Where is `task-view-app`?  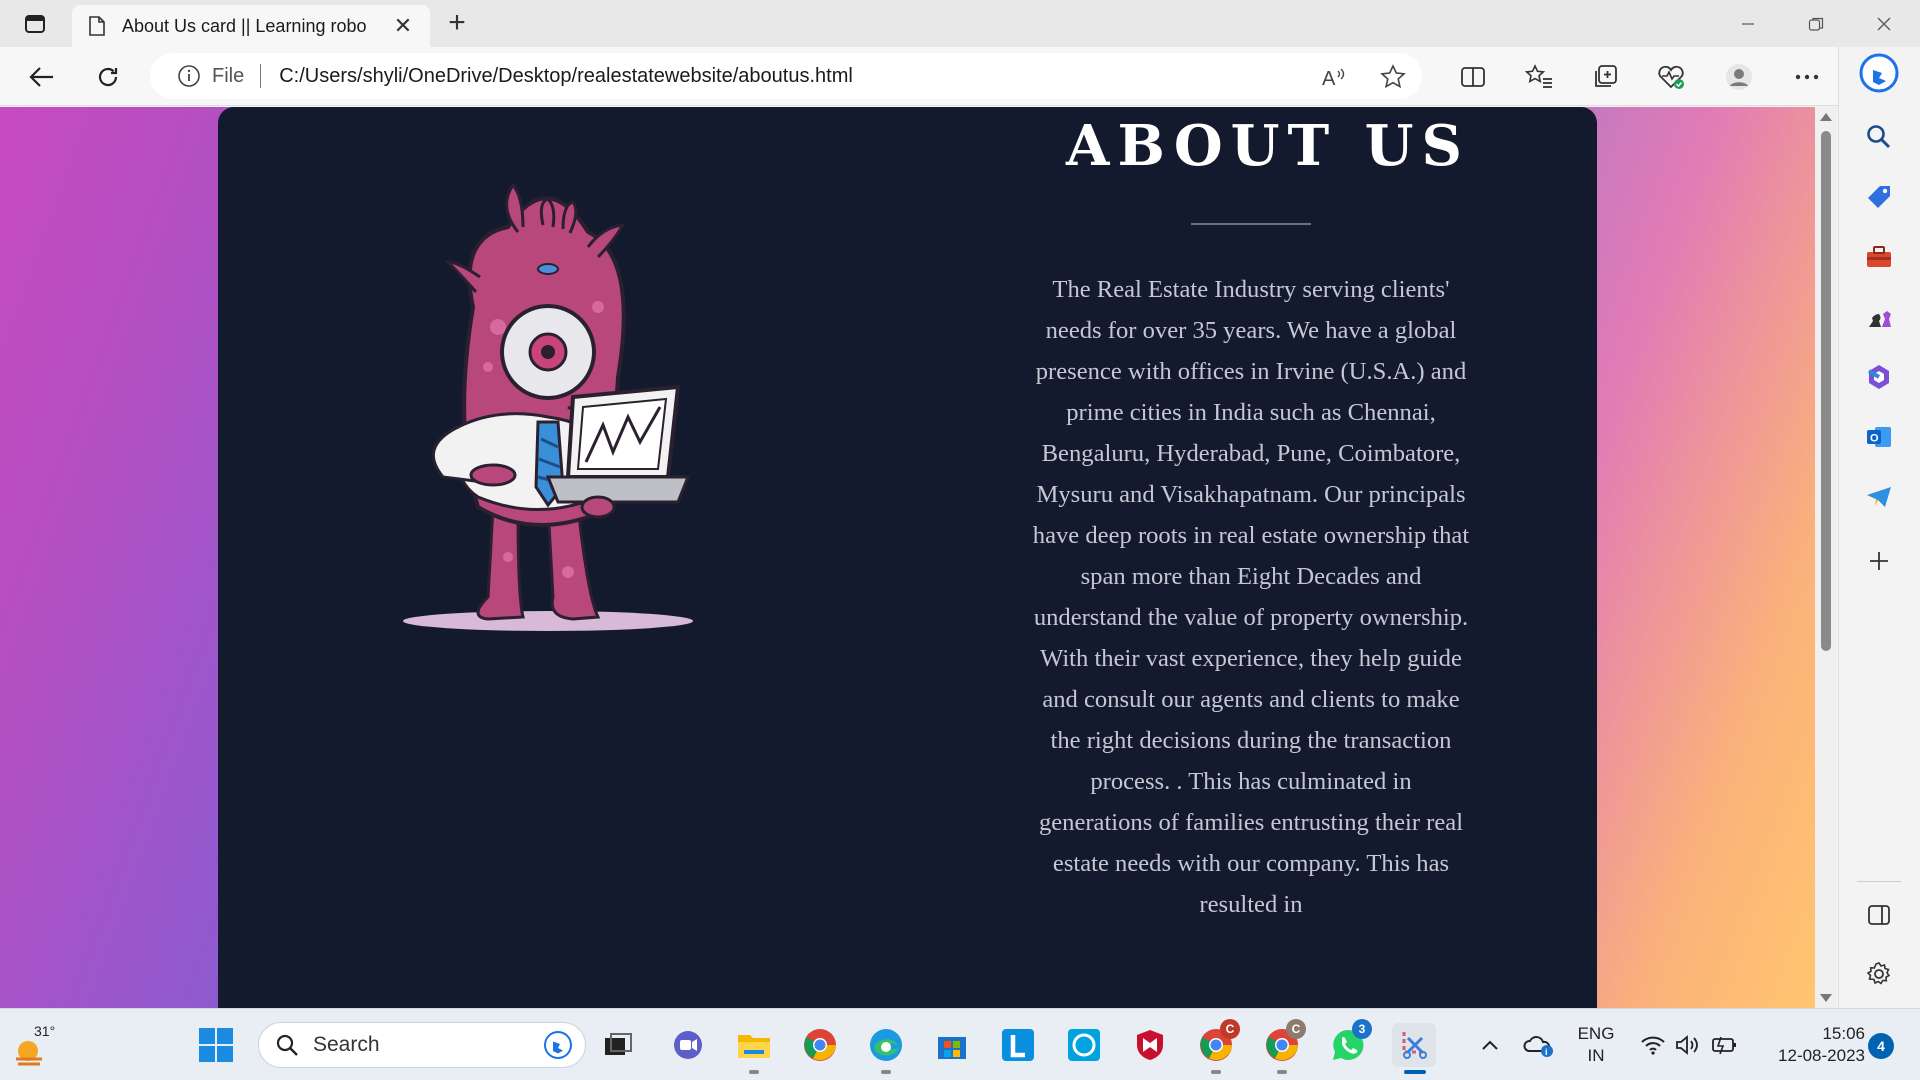 task-view-app is located at coordinates (618, 1045).